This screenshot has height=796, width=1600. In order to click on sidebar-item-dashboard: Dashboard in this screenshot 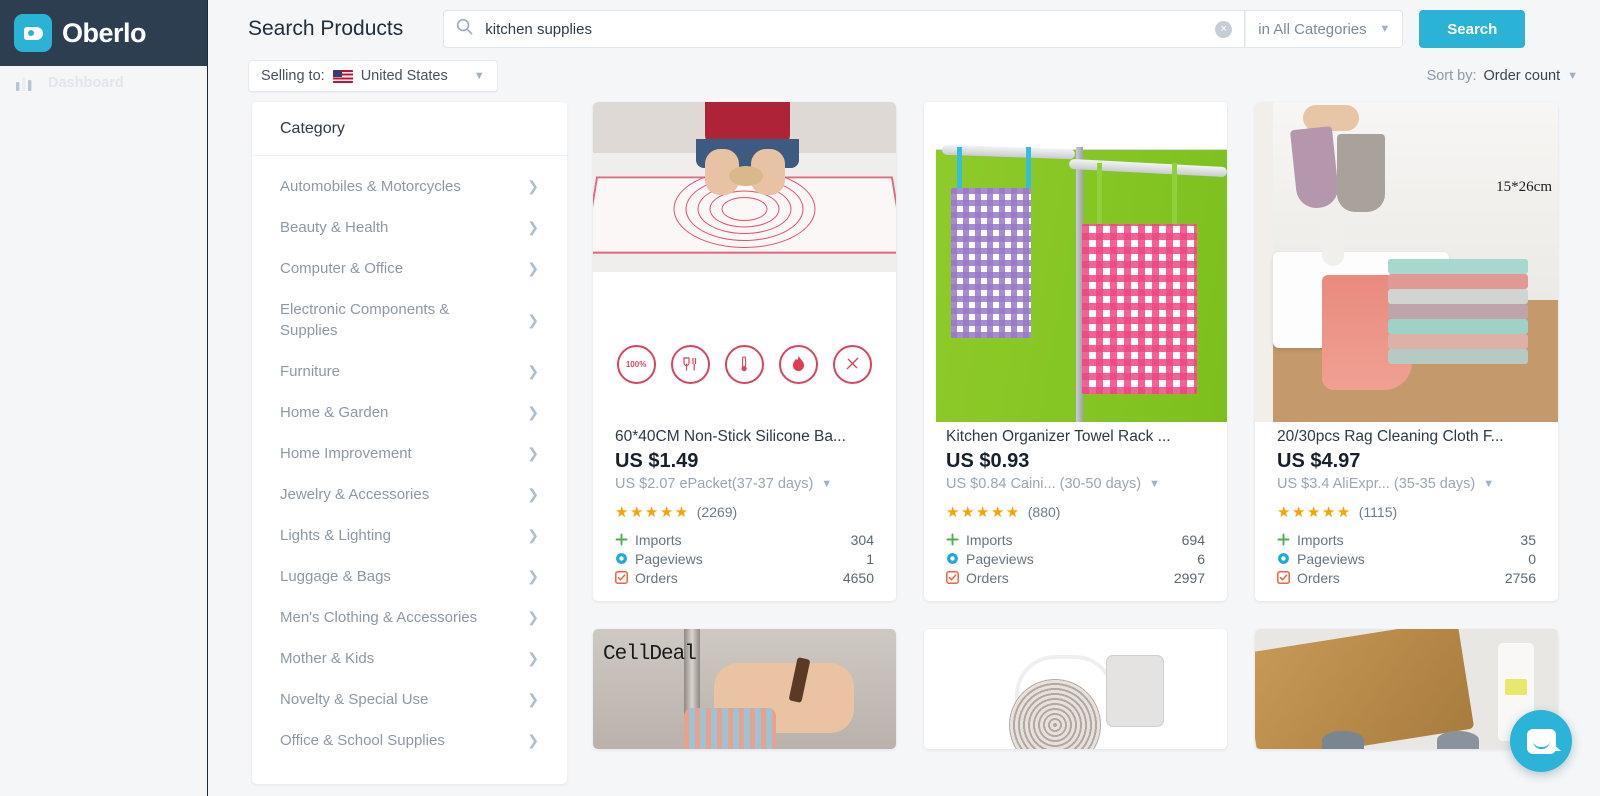, I will do `click(103, 431)`.